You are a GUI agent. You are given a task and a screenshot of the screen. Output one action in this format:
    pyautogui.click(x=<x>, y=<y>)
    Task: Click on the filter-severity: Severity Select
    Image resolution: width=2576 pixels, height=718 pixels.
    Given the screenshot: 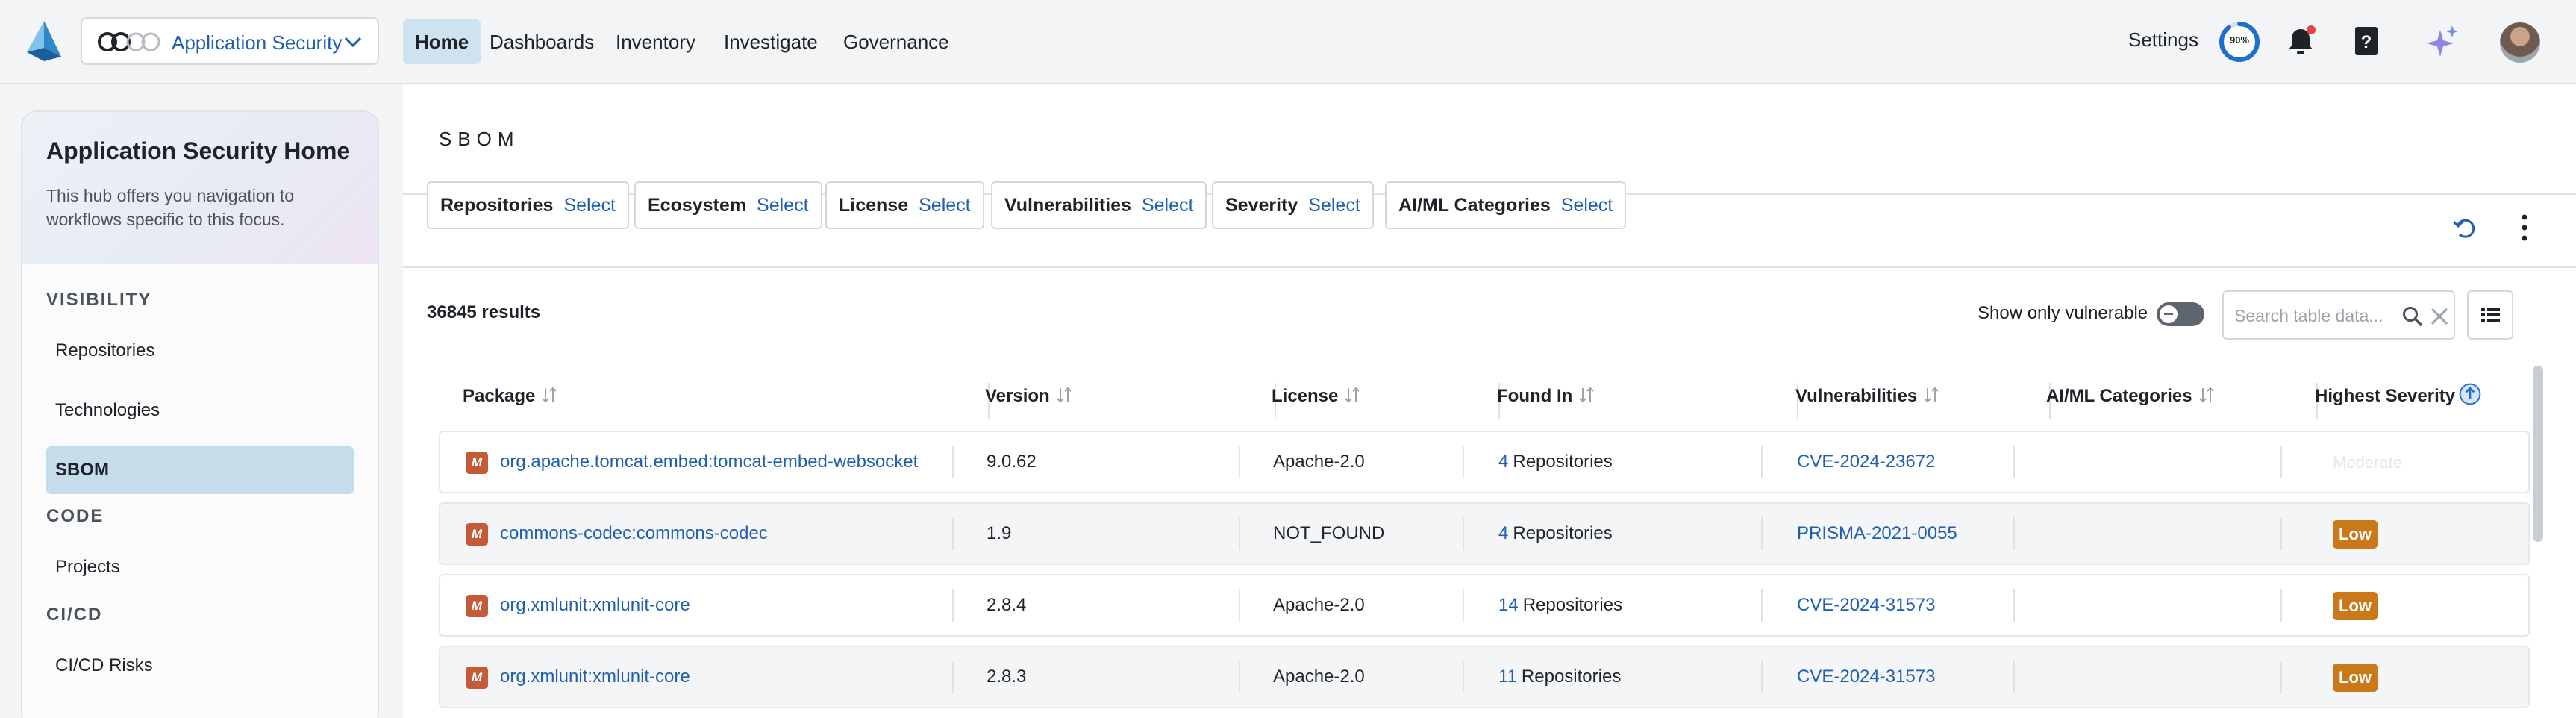 What is the action you would take?
    pyautogui.click(x=1293, y=205)
    